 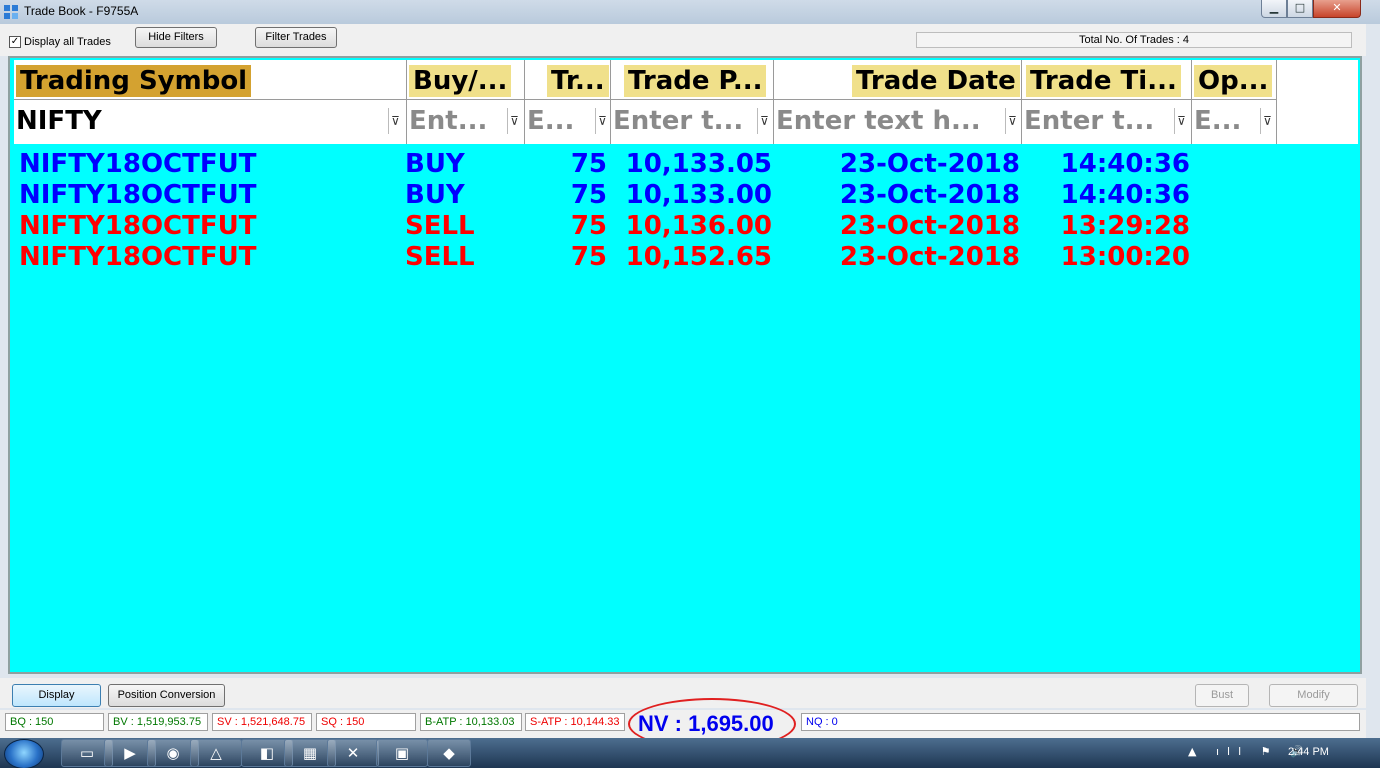 What do you see at coordinates (1274, 9) in the screenshot?
I see `minimize-button: ▁` at bounding box center [1274, 9].